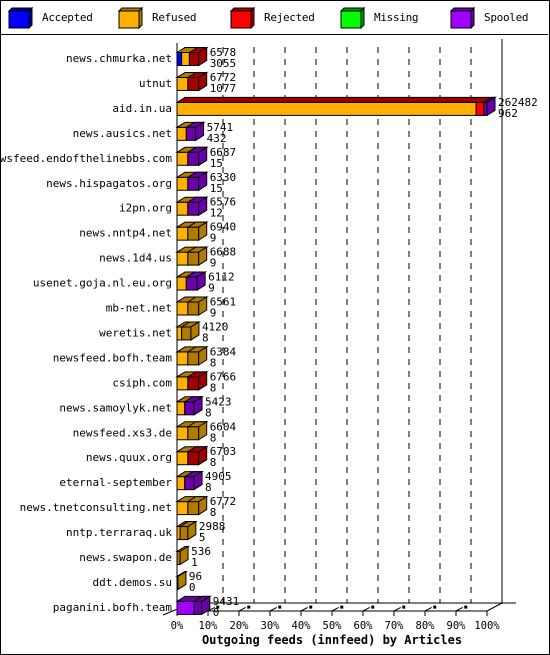  Describe the element at coordinates (102, 283) in the screenshot. I see `category-label: usenet.goja.nl.eu.org` at that location.